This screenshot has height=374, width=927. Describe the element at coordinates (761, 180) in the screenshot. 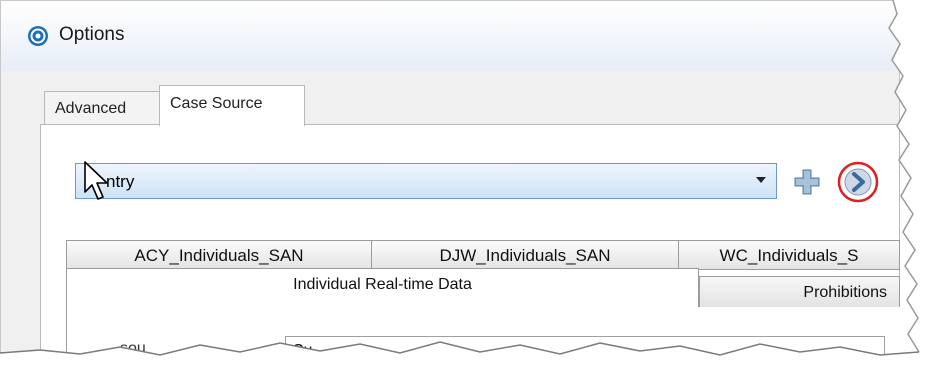

I see `chevron-down-icon` at that location.